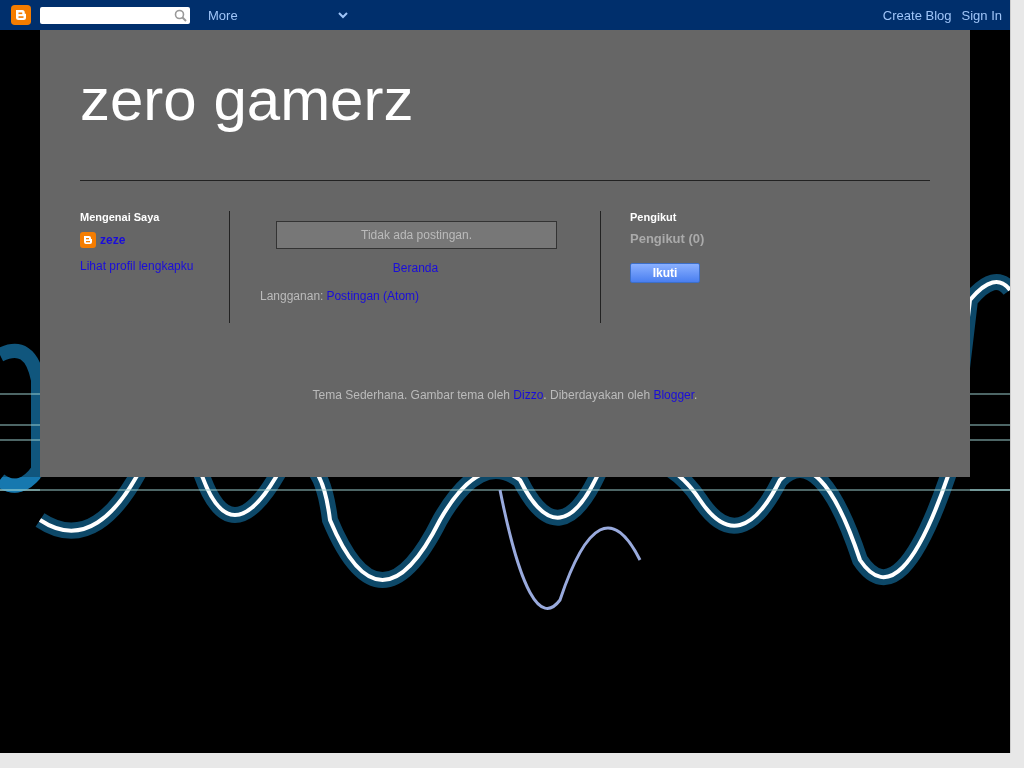 The height and width of the screenshot is (768, 1024). What do you see at coordinates (292, 296) in the screenshot?
I see `subscribe-label: Langganan:` at bounding box center [292, 296].